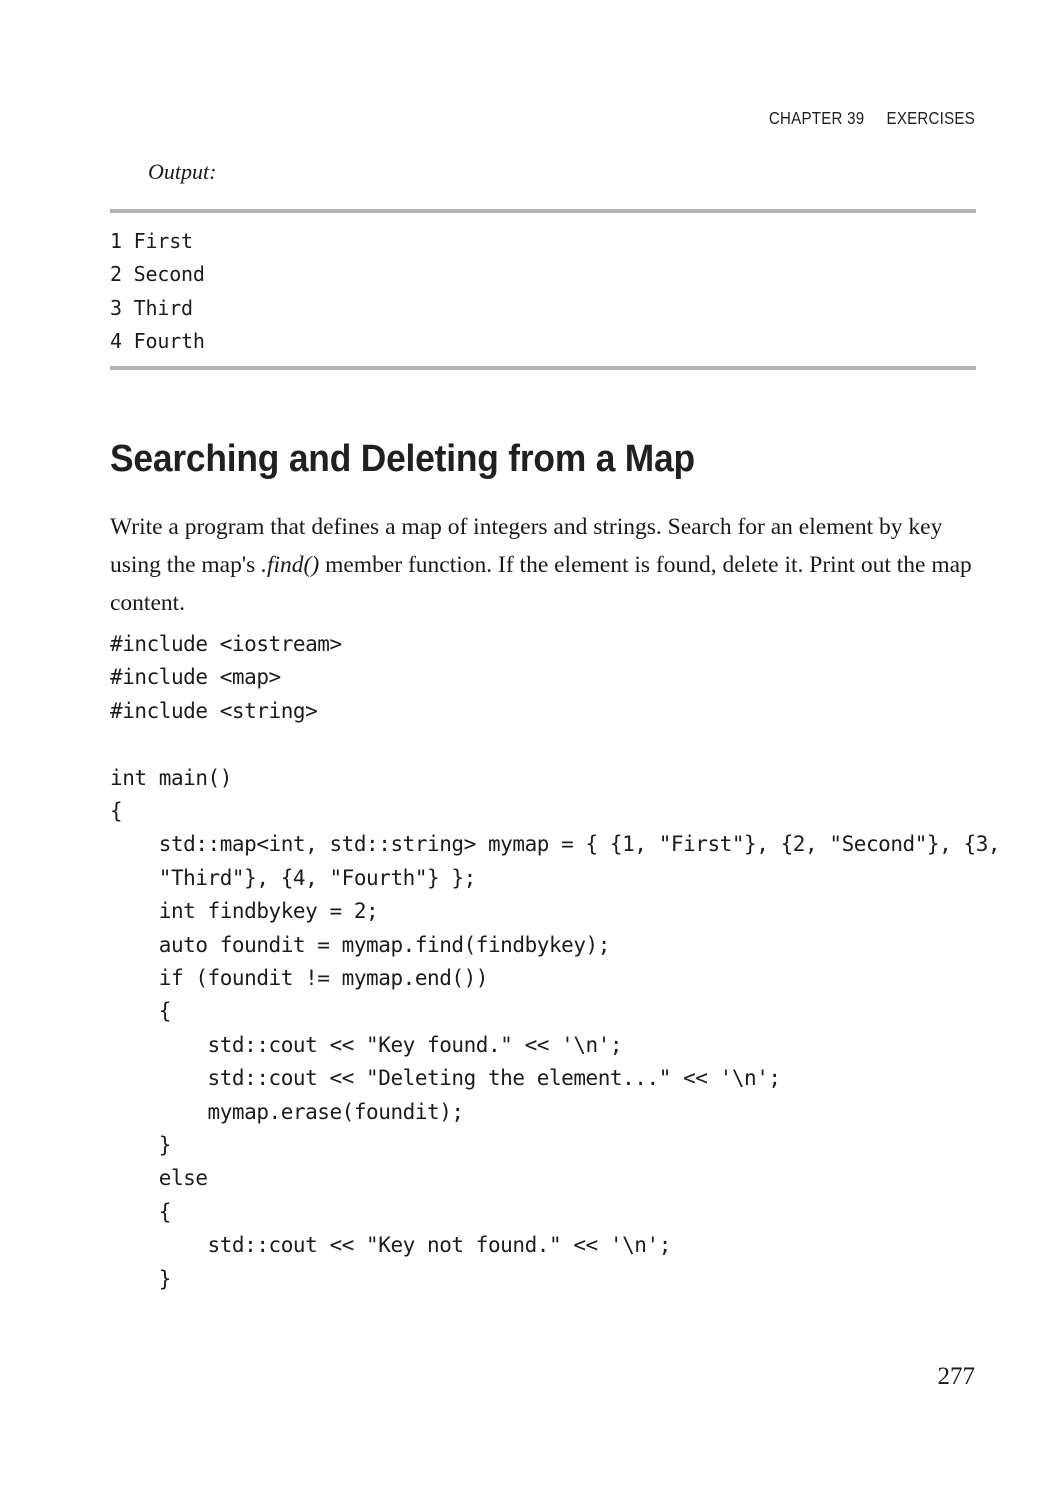 This screenshot has width=1050, height=1500. I want to click on listing-line: 4 Fourth, so click(157, 341).